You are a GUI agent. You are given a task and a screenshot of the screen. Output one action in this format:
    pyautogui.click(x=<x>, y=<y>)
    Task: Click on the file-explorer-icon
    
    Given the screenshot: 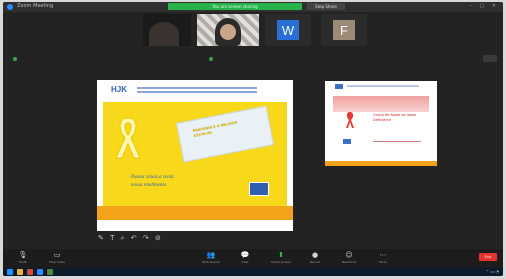 What is the action you would take?
    pyautogui.click(x=20, y=272)
    